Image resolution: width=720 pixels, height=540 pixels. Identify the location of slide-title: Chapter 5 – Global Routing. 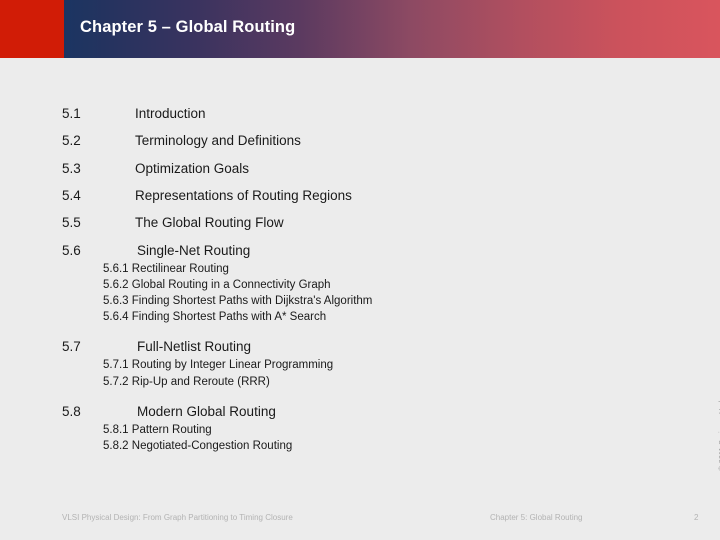
(188, 27).